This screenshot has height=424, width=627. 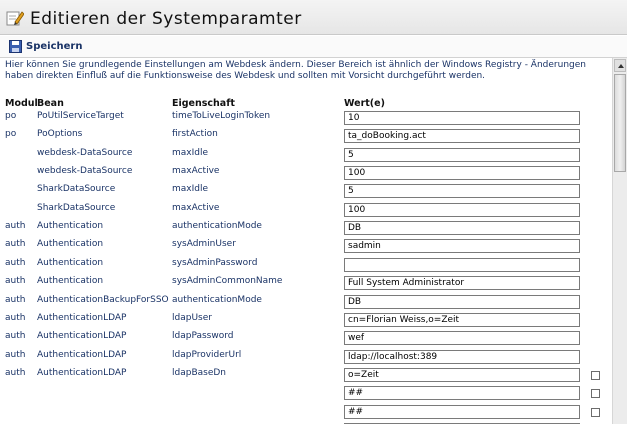 What do you see at coordinates (306, 266) in the screenshot?
I see `table-row: auth Authentication sysAdminPassword` at bounding box center [306, 266].